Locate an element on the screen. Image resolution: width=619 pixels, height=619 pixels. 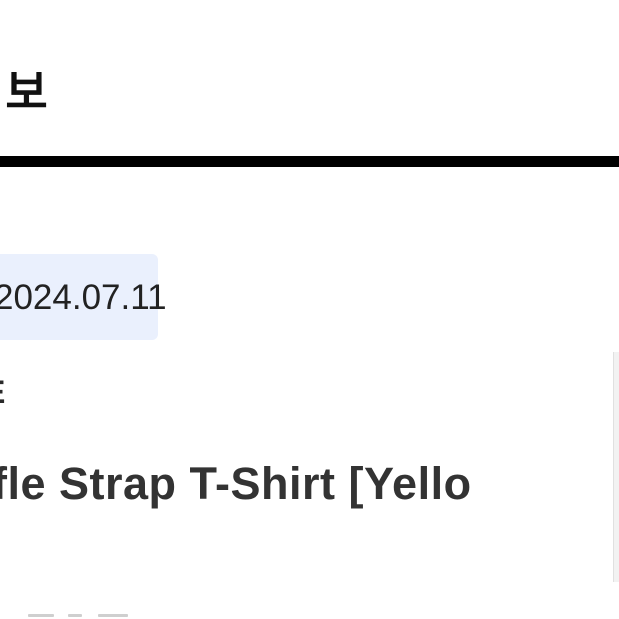
cropped-text-line is located at coordinates (88, 612).